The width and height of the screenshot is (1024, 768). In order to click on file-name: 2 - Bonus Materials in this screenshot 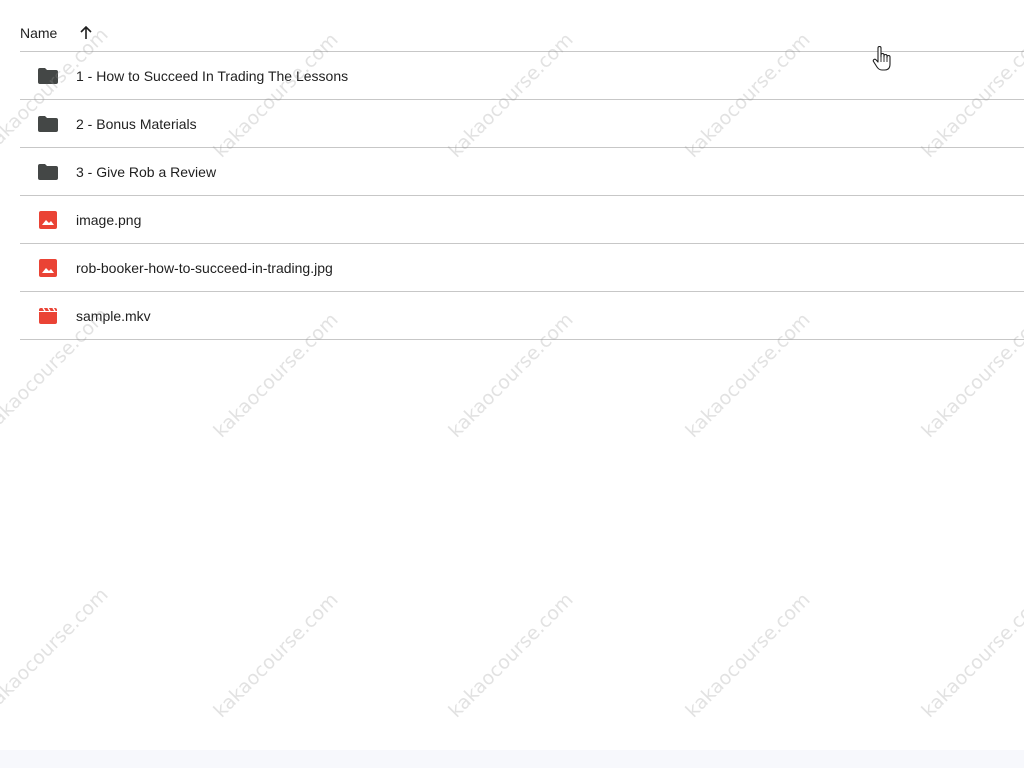, I will do `click(136, 123)`.